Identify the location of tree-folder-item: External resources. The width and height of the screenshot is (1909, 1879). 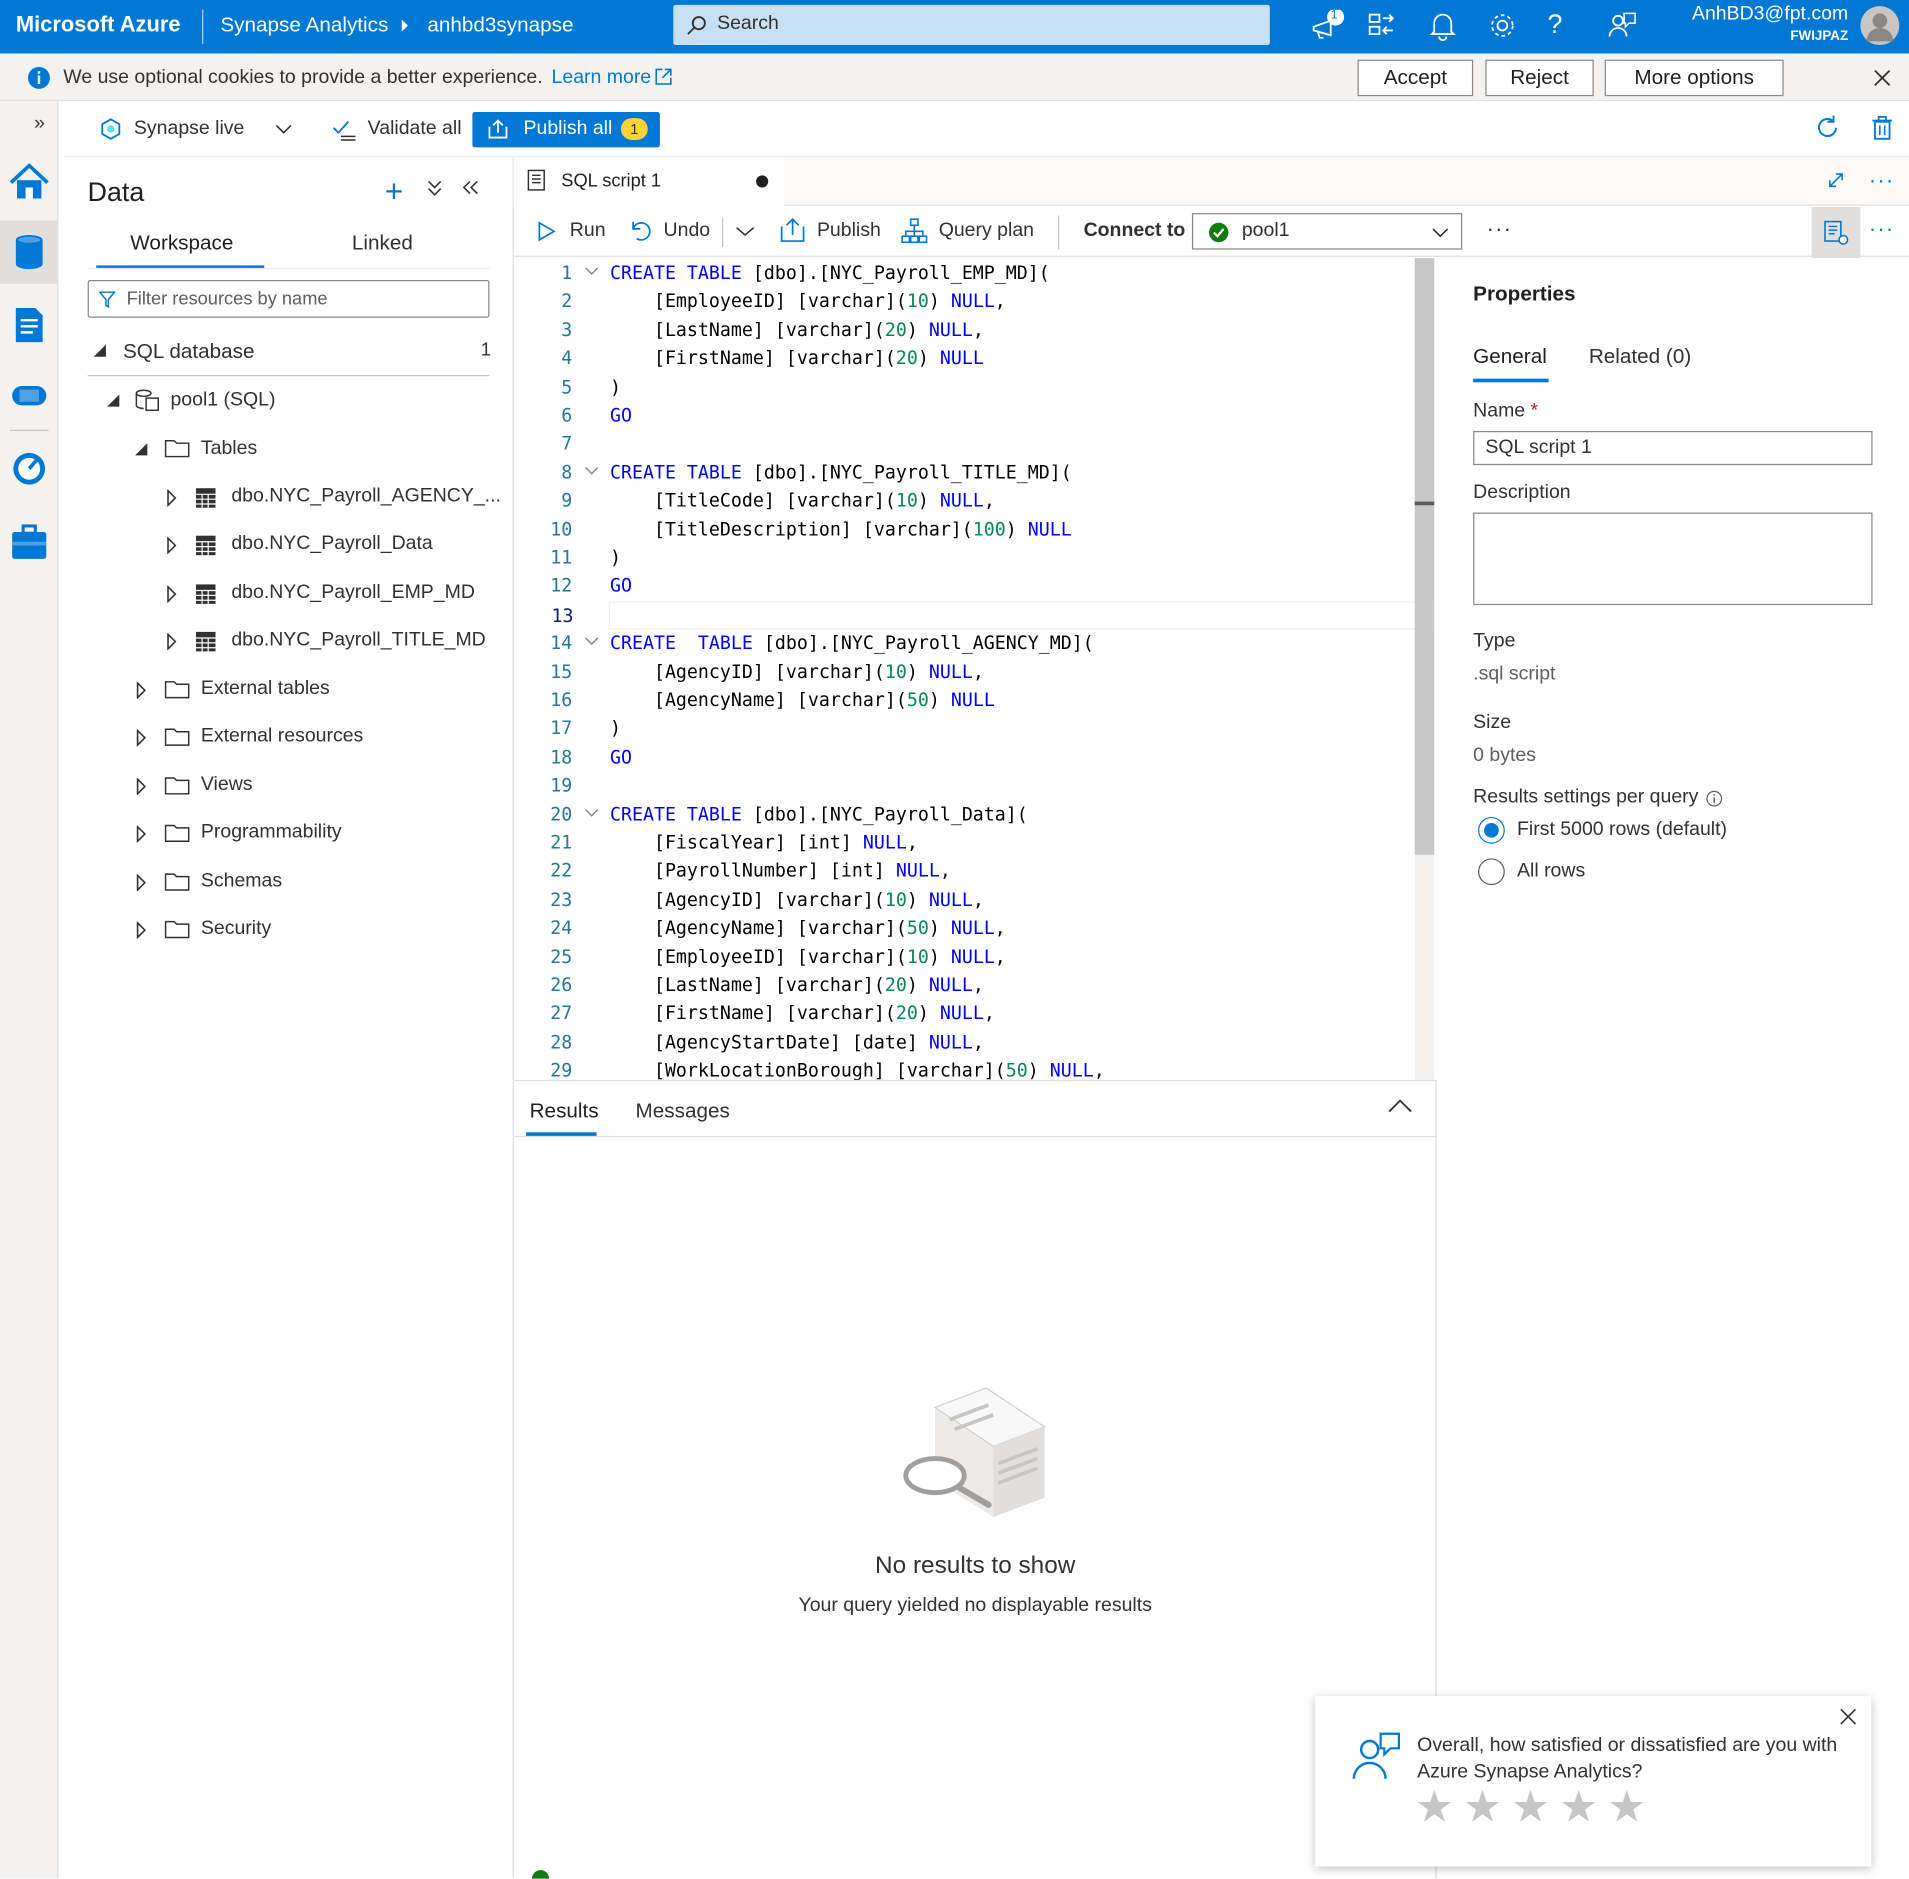
(282, 737).